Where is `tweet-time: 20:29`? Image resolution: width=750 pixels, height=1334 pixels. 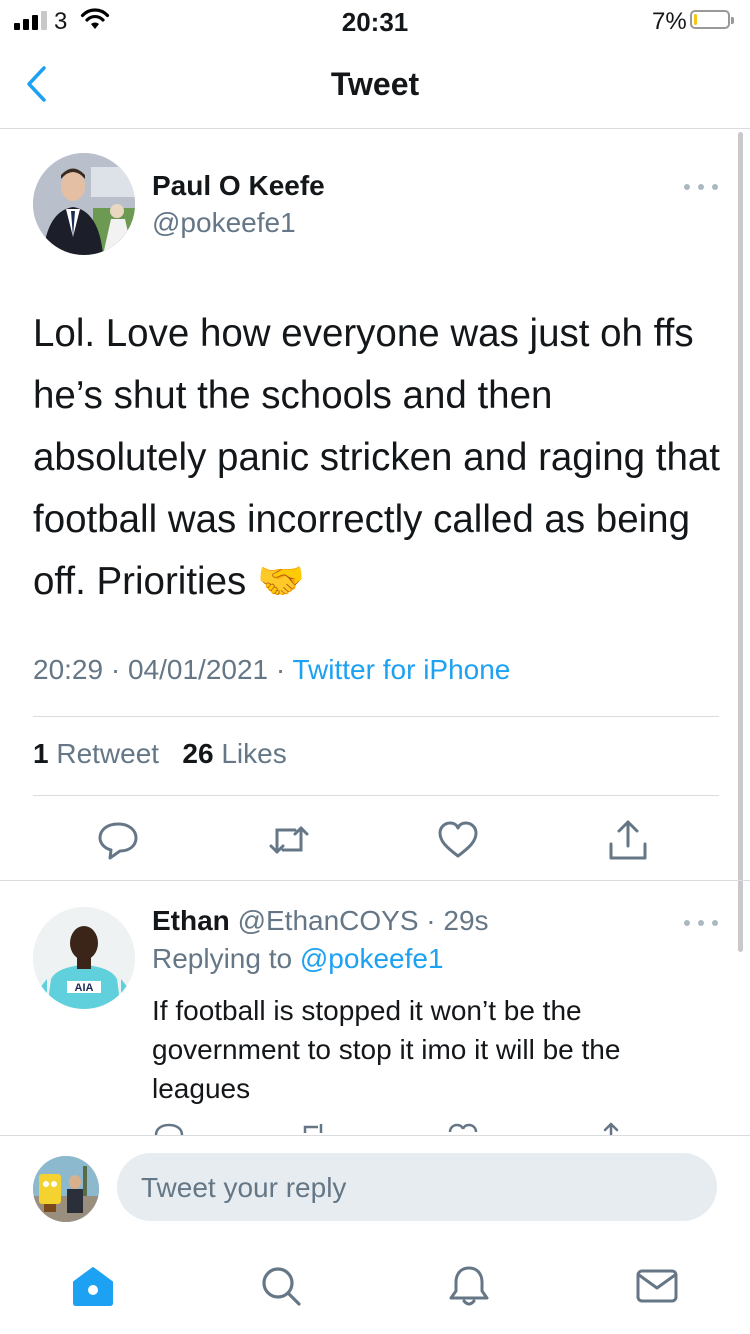
tweet-time: 20:29 is located at coordinates (68, 669).